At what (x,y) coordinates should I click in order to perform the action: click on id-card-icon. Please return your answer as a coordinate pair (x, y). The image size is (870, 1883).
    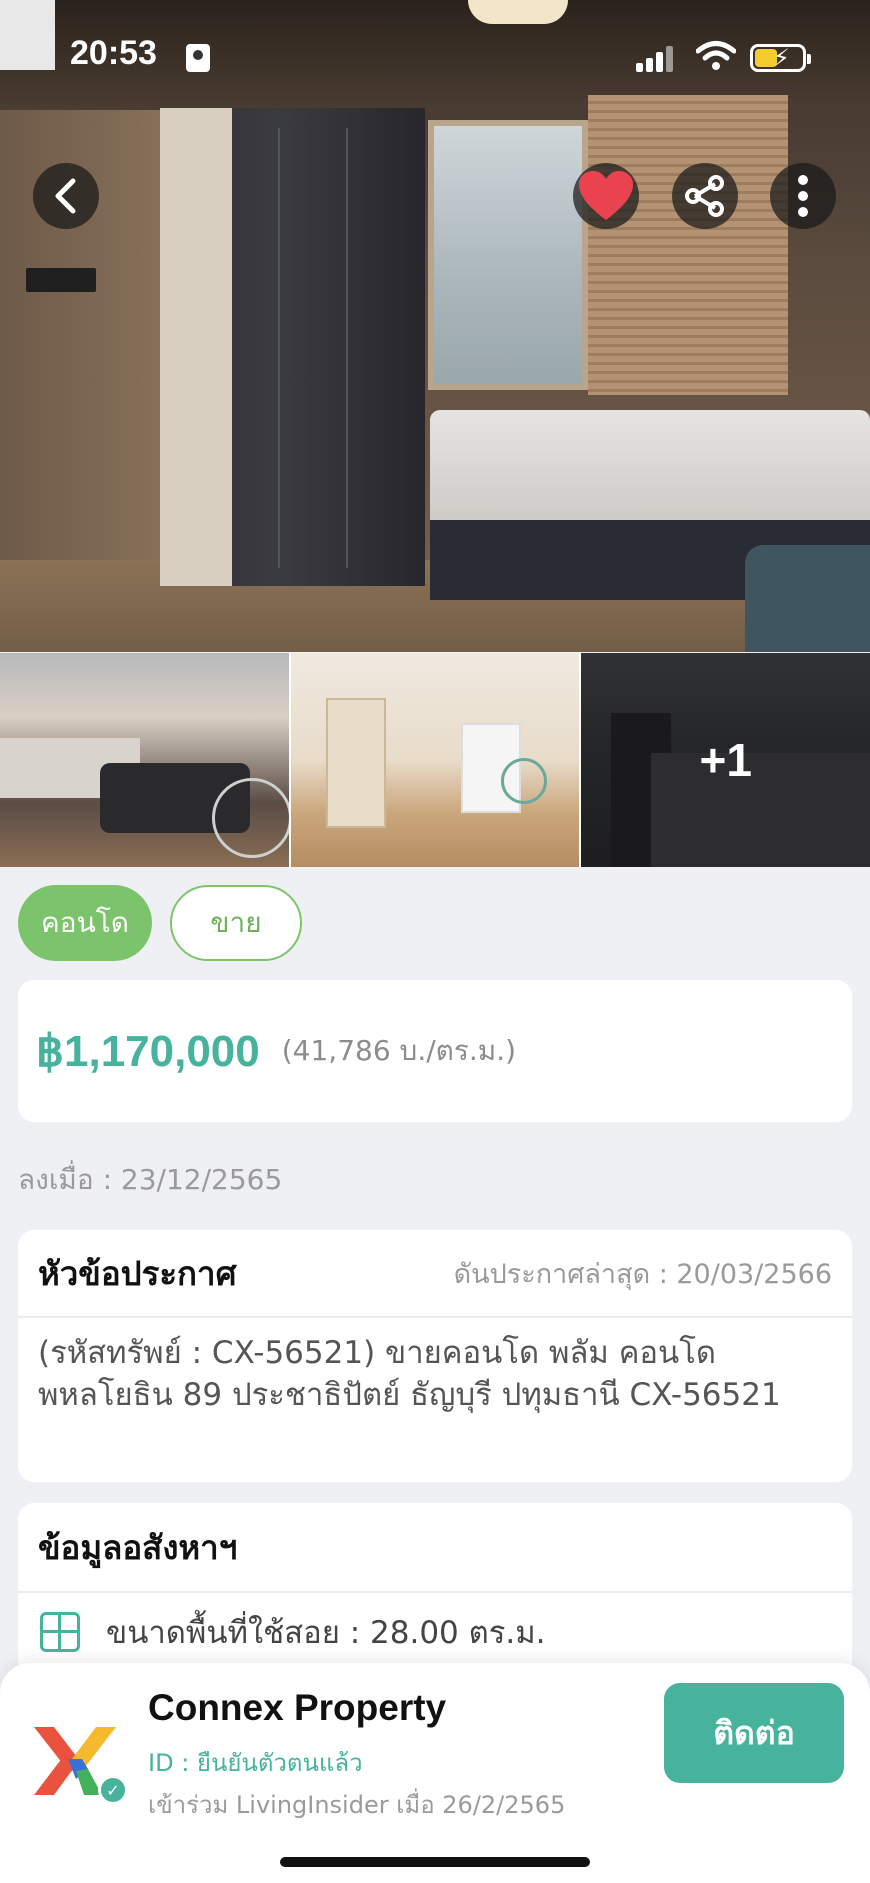
    Looking at the image, I should click on (198, 58).